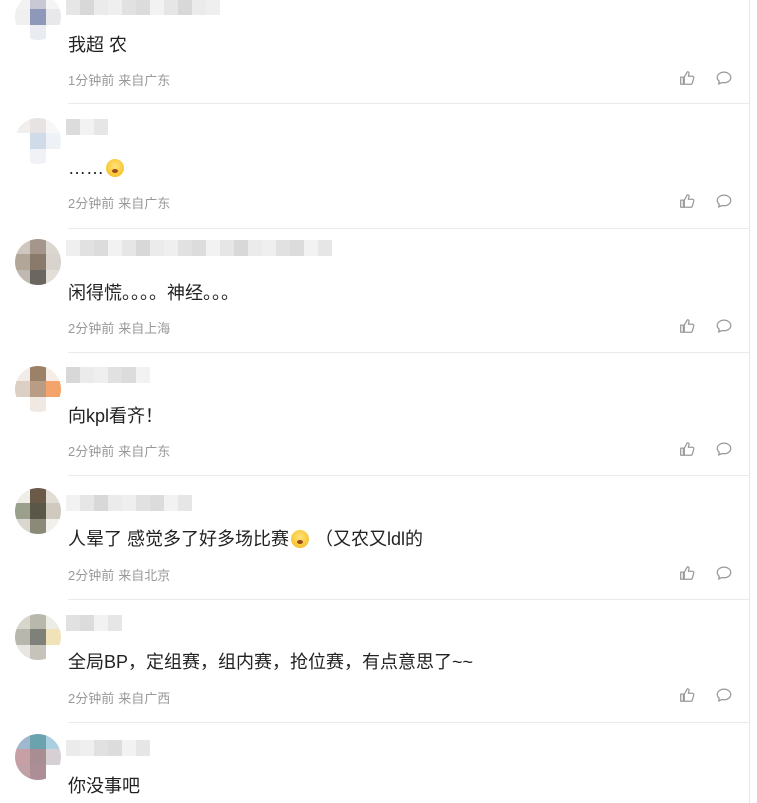  I want to click on comment-text: 全局BP，定组赛，组内赛，抢位赛，有点意思了~~, so click(271, 662).